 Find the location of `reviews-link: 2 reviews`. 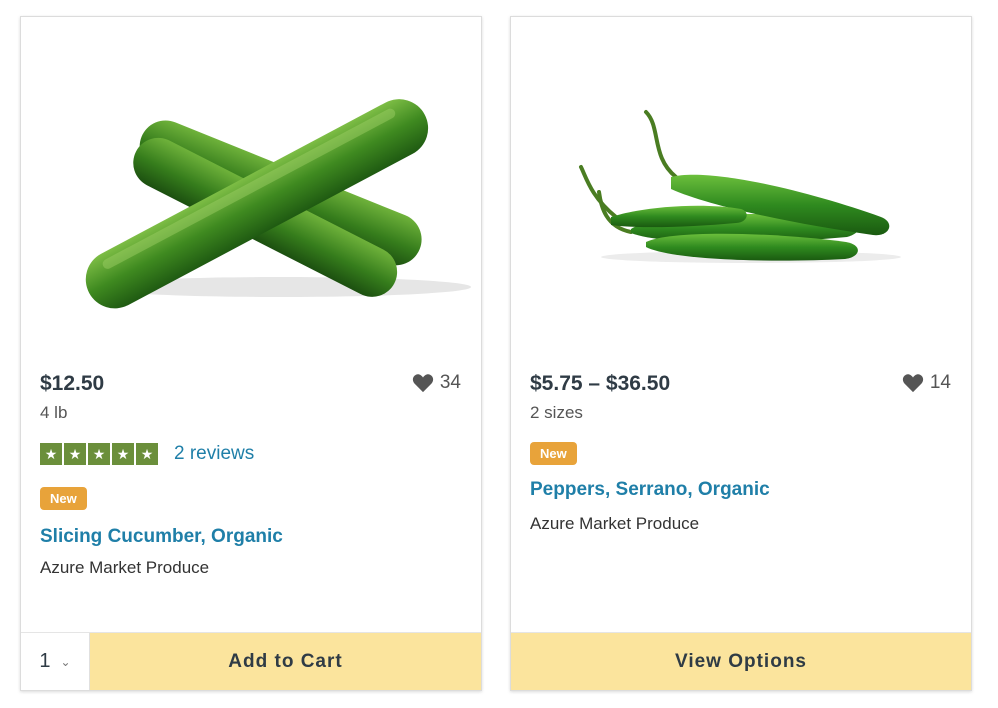

reviews-link: 2 reviews is located at coordinates (214, 454).